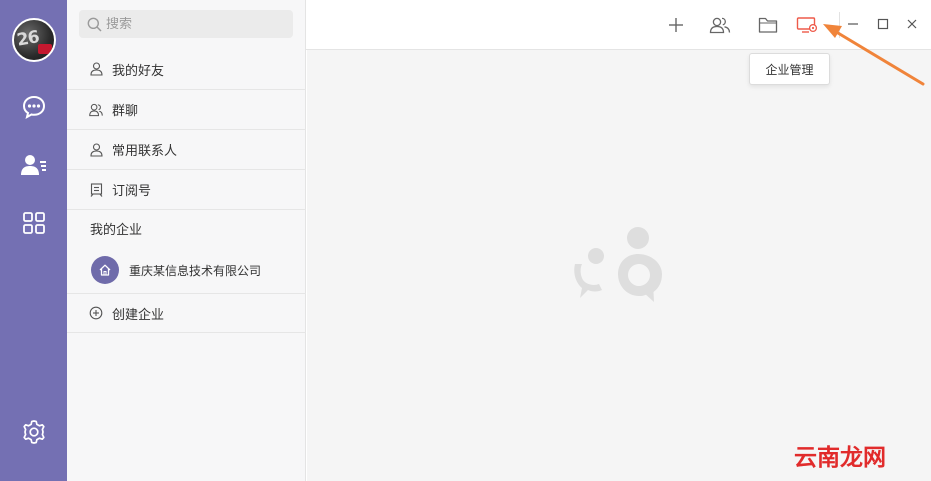  Describe the element at coordinates (132, 191) in the screenshot. I see `list-item-label: 订阅号` at that location.